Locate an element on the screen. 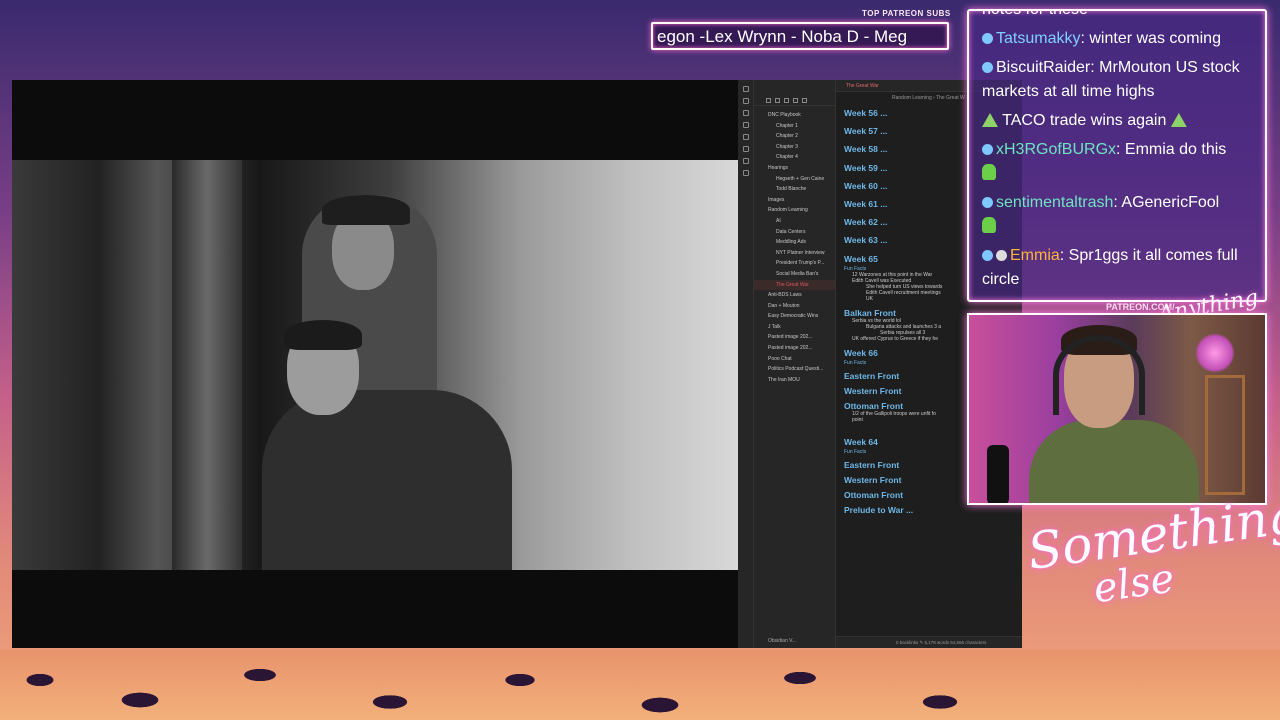  chat-text: : AGenericFool is located at coordinates (1166, 202).